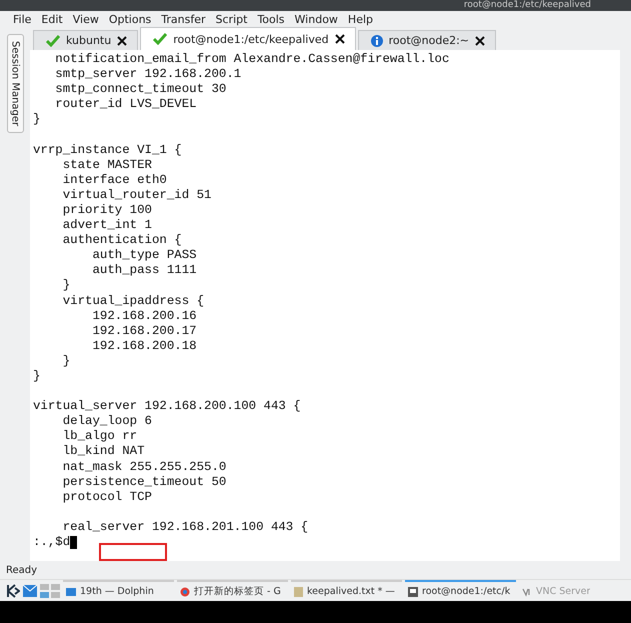 This screenshot has width=631, height=623. I want to click on session-tab: root@node1:/etc/keepalived, so click(248, 38).